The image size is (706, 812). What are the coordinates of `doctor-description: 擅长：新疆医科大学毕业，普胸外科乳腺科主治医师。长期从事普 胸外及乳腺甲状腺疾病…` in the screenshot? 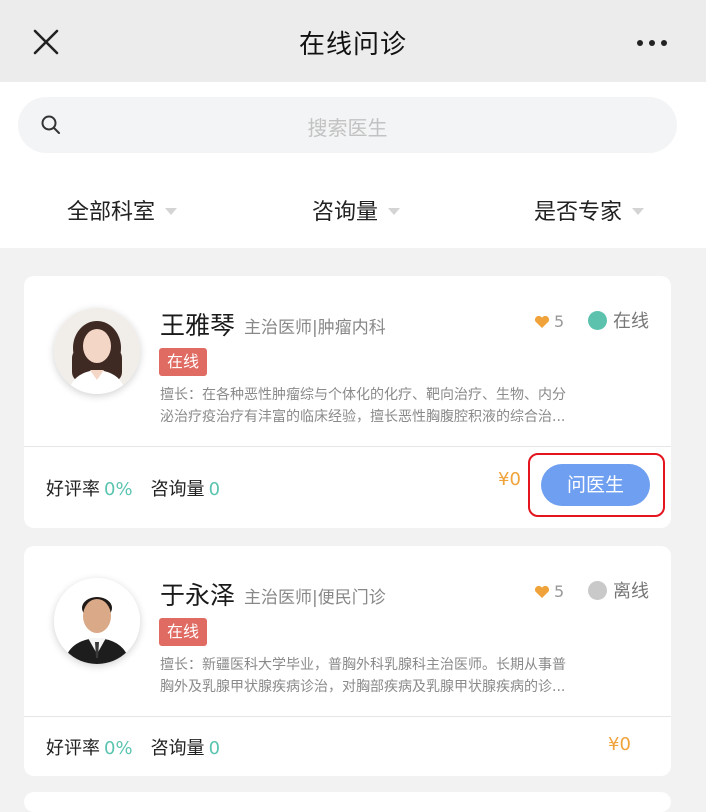 It's located at (382, 676).